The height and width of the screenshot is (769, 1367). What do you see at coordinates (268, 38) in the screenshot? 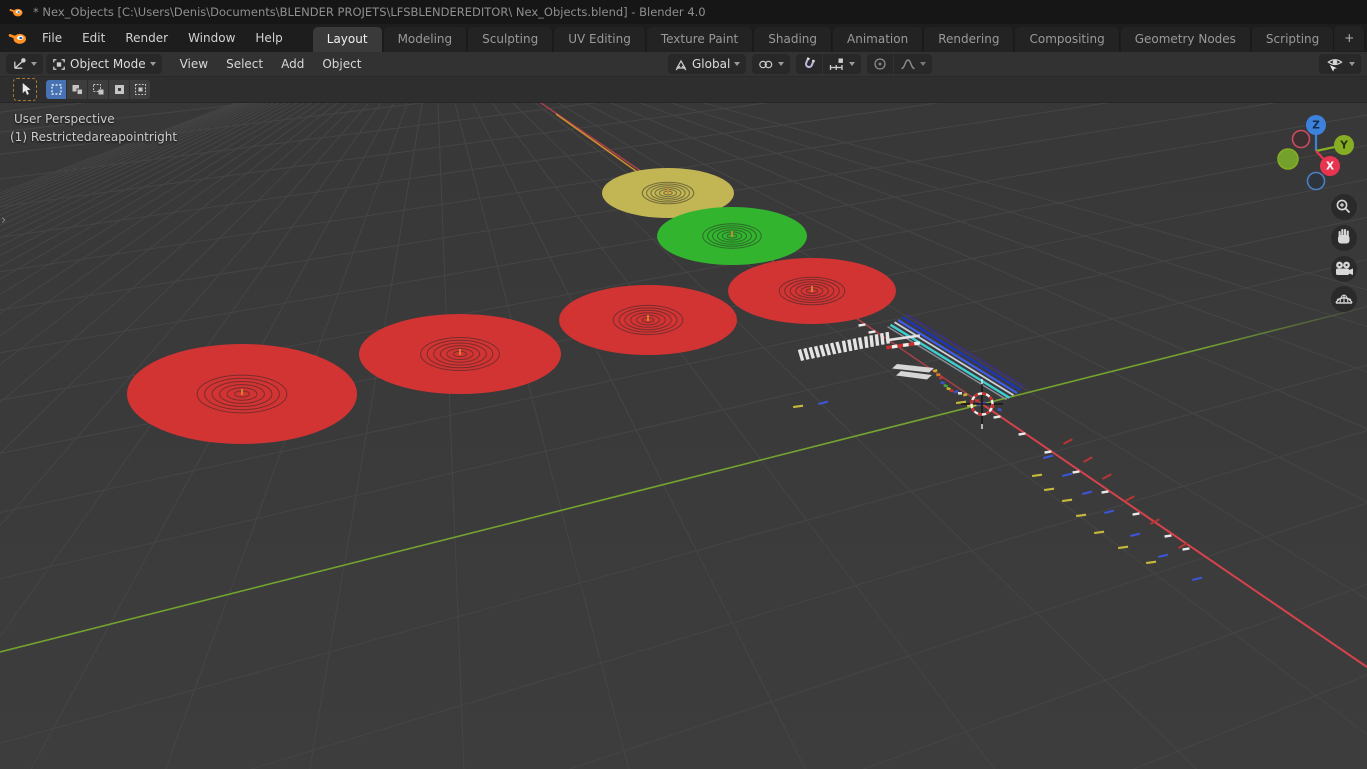
I see `menubar-menu-help: Help` at bounding box center [268, 38].